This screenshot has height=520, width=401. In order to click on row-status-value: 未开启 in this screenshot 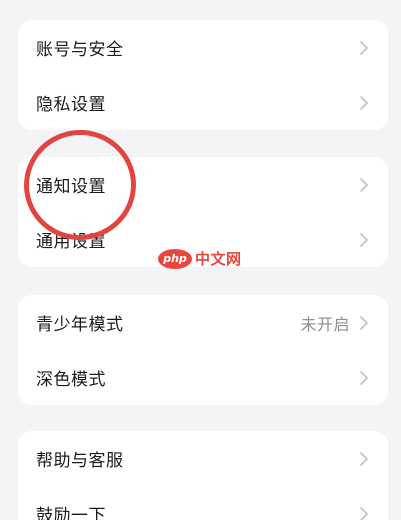, I will do `click(325, 324)`.